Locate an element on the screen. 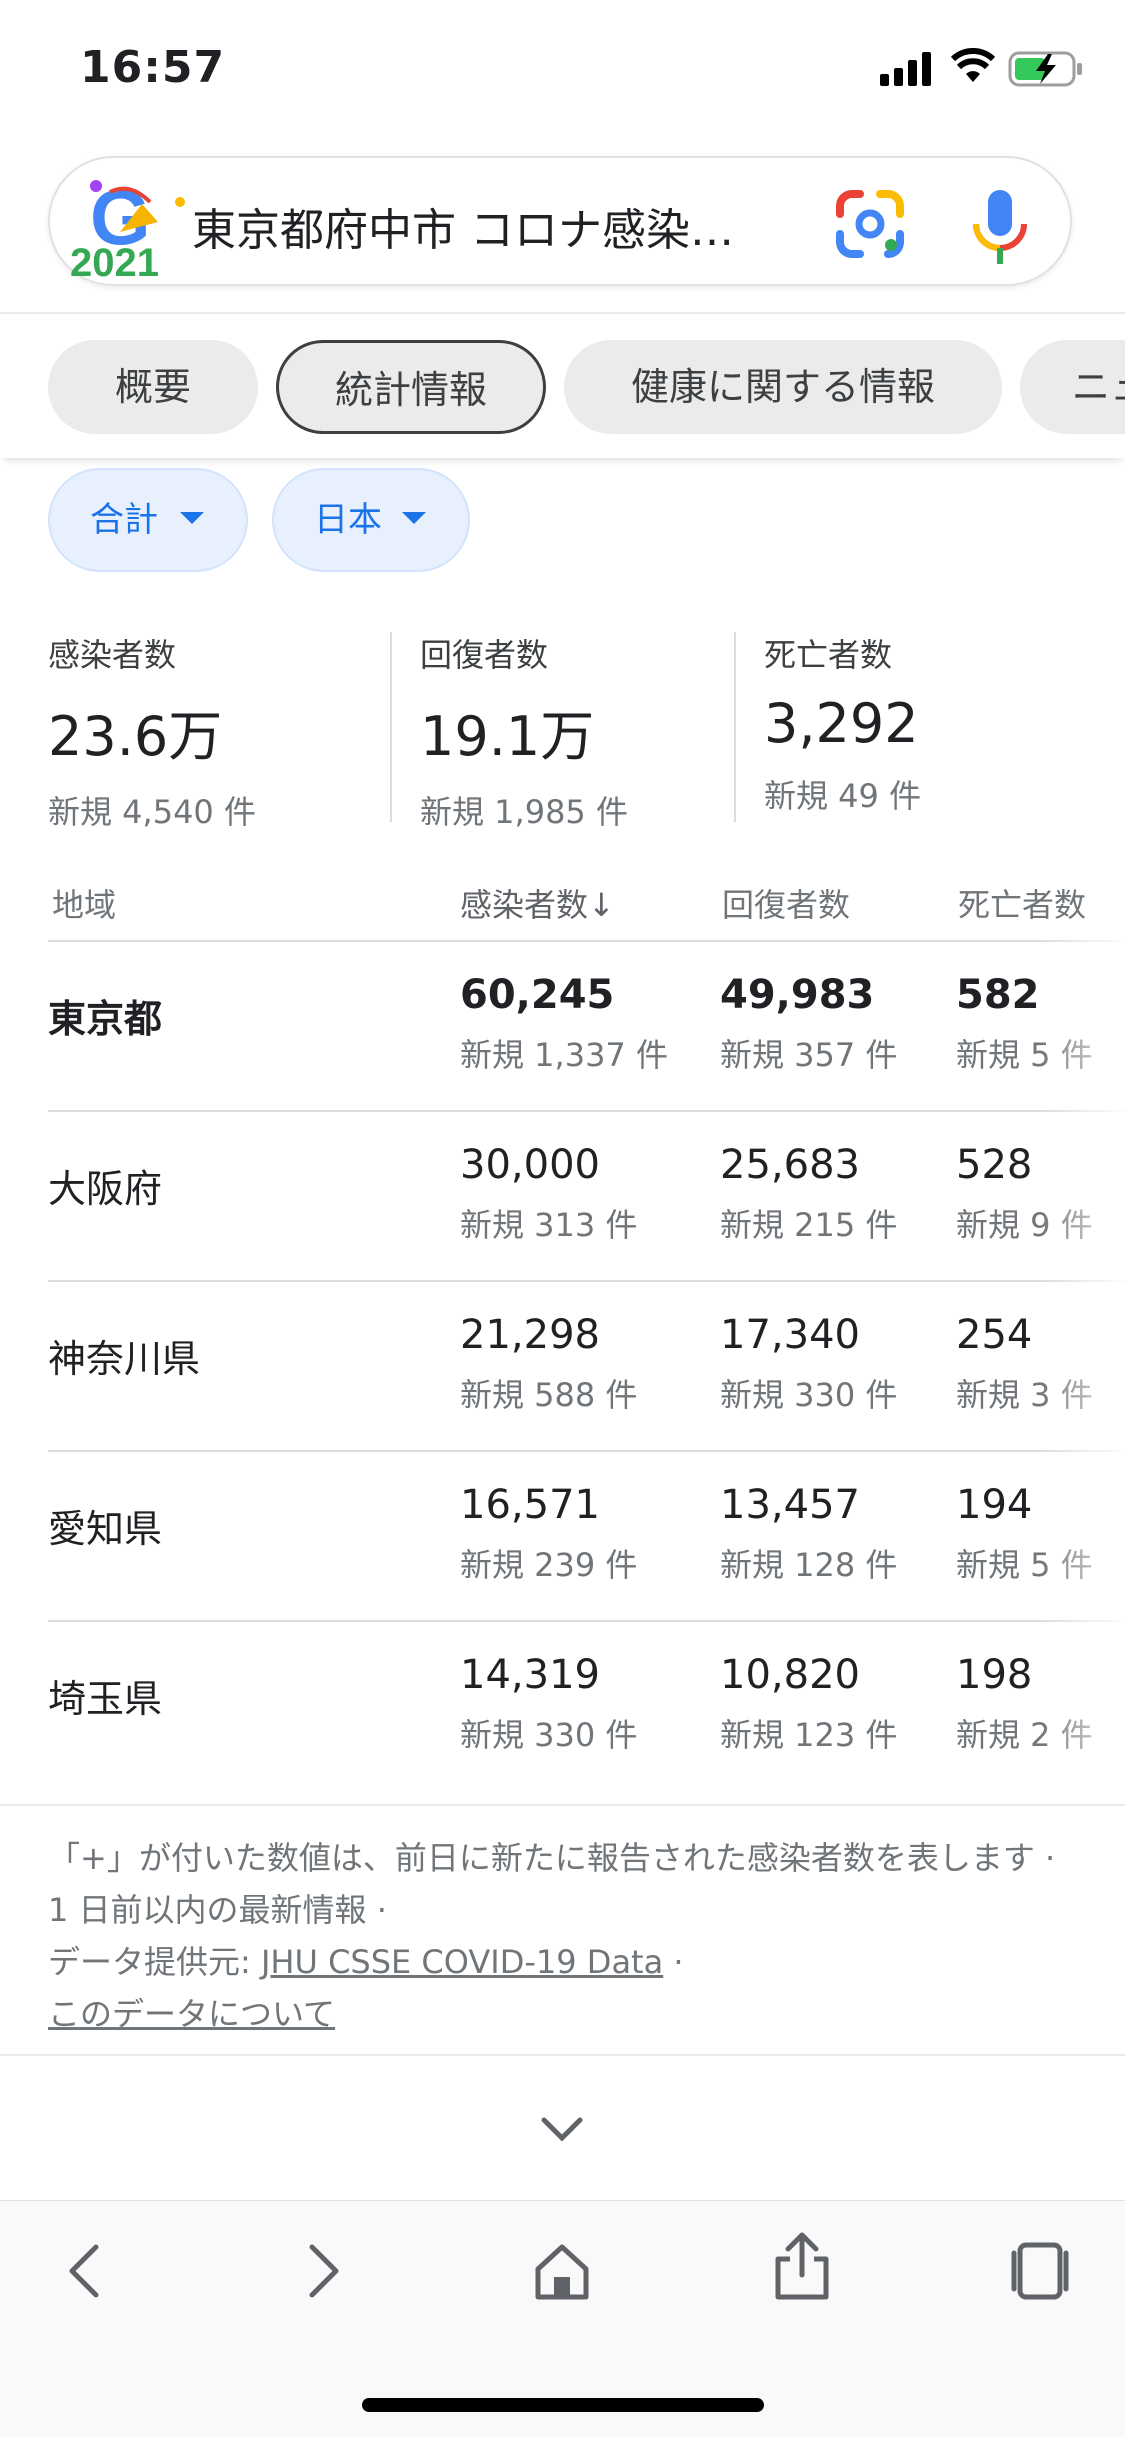 This screenshot has width=1125, height=2437. row-recovered: 49,983 is located at coordinates (797, 995).